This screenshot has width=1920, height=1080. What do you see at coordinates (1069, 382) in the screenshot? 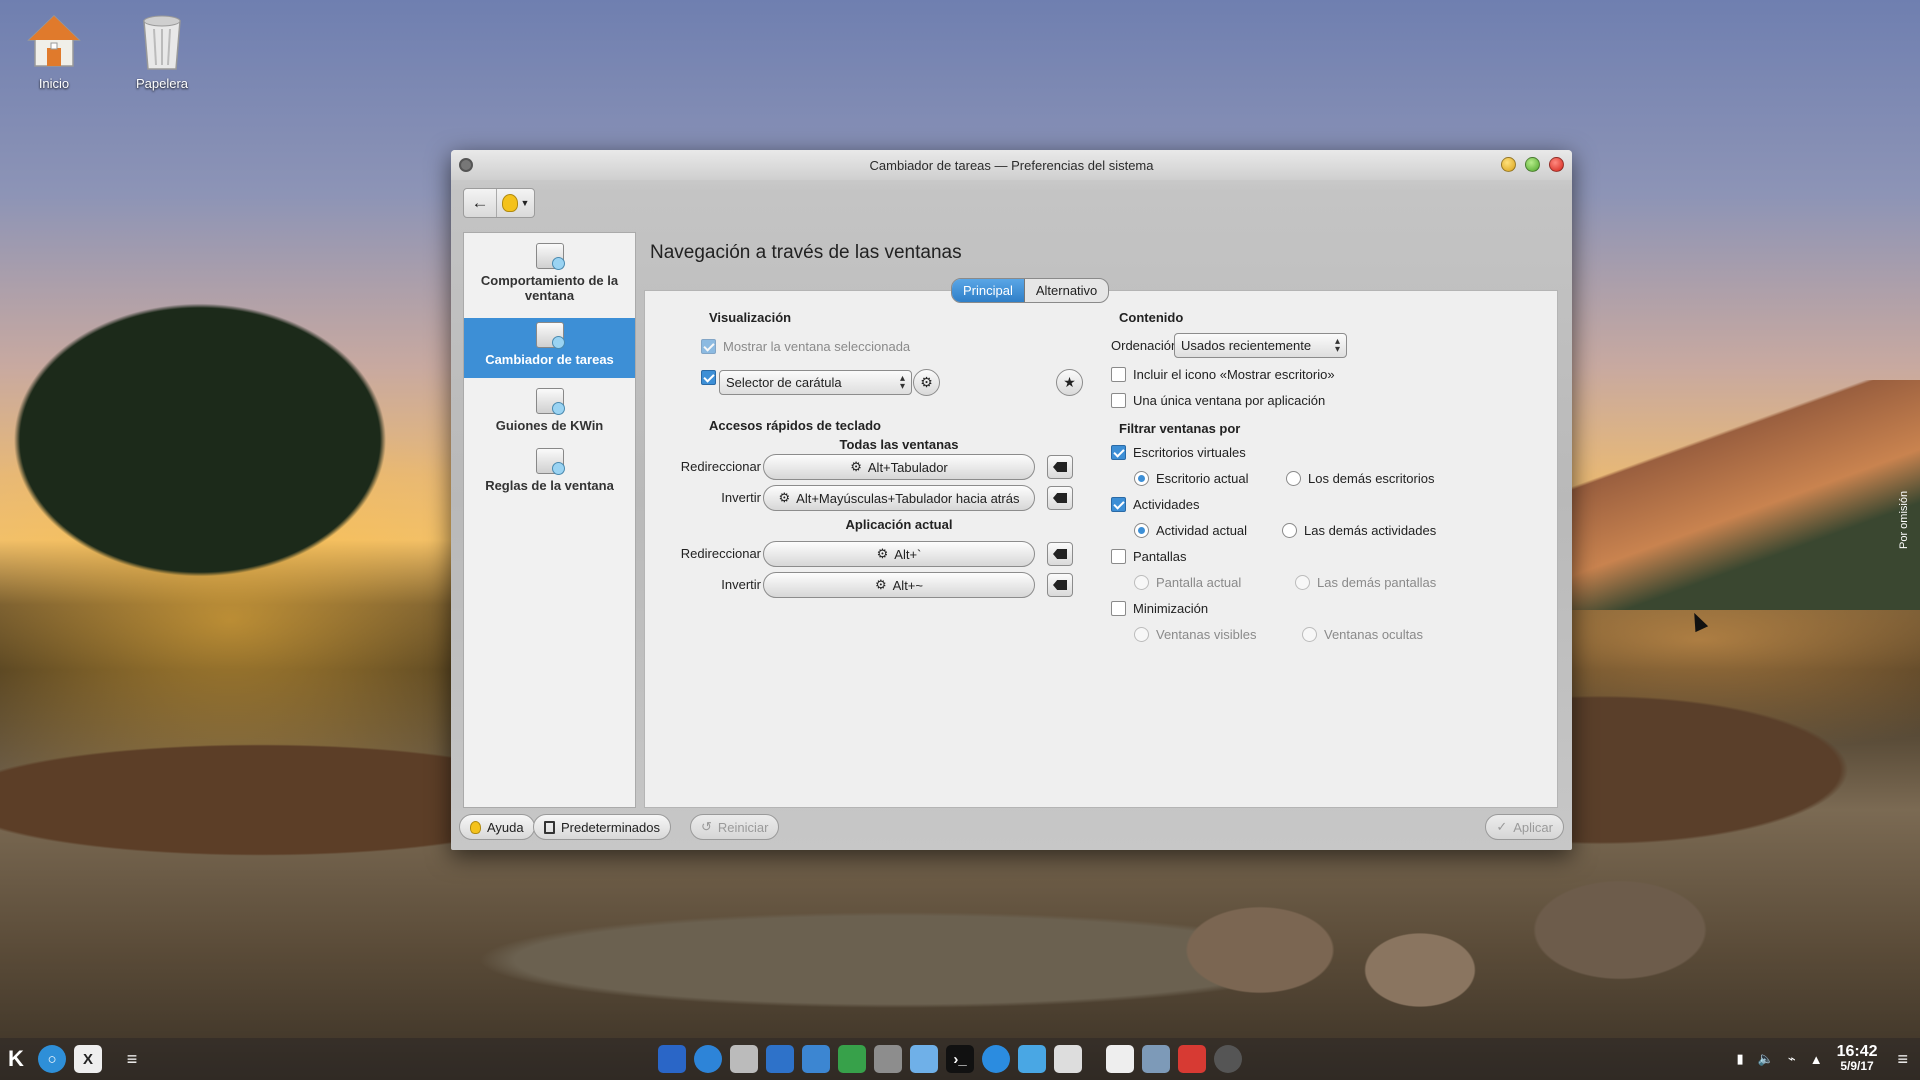
I see `get-new-skins-button: ★` at bounding box center [1069, 382].